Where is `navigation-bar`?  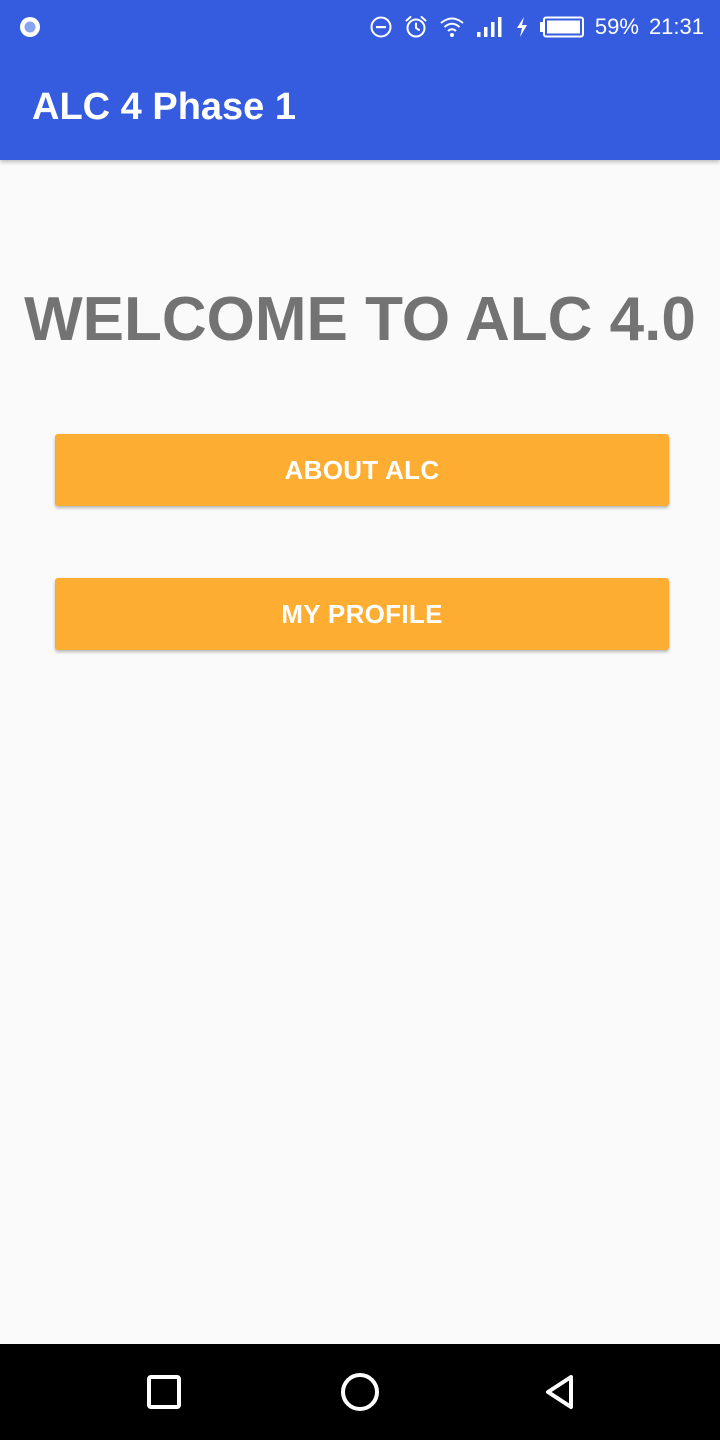 navigation-bar is located at coordinates (360, 1392).